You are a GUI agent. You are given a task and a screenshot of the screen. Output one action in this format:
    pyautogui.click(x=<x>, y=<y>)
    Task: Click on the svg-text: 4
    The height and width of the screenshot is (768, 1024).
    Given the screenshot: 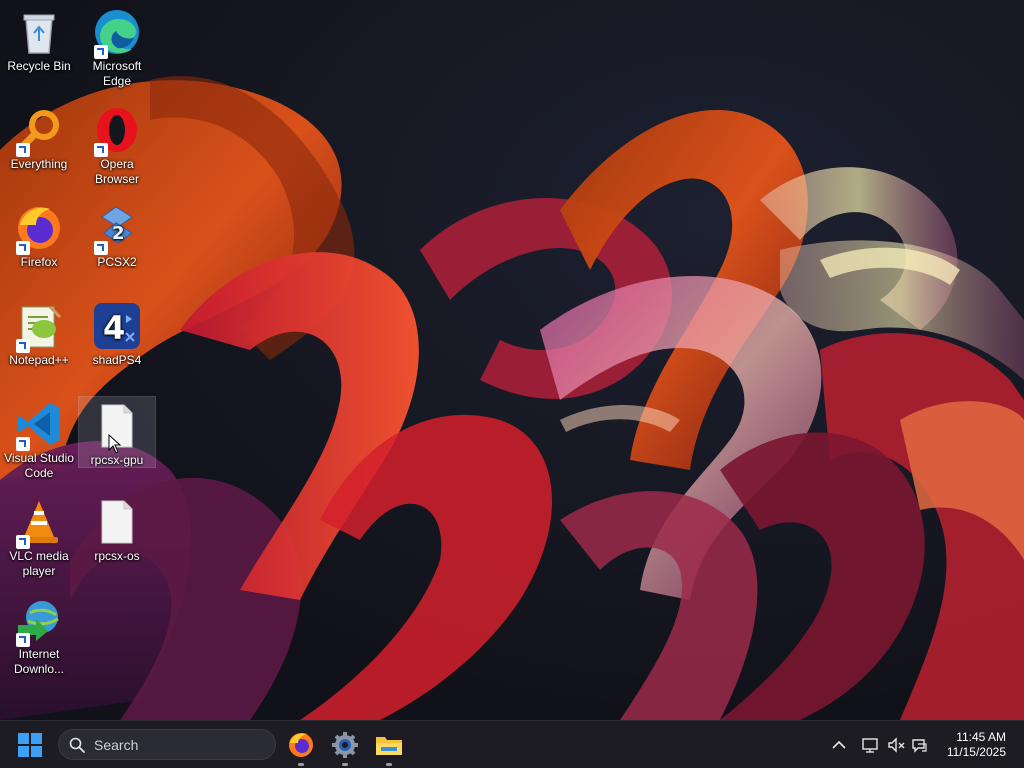 What is the action you would take?
    pyautogui.click(x=114, y=328)
    